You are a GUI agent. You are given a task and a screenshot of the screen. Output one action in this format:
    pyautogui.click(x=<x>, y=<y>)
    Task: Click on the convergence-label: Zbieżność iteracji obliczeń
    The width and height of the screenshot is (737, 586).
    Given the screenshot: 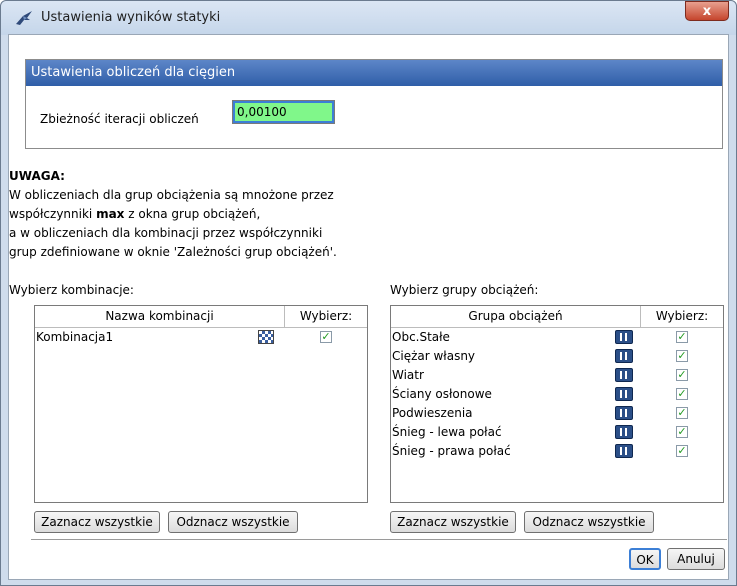 What is the action you would take?
    pyautogui.click(x=119, y=119)
    